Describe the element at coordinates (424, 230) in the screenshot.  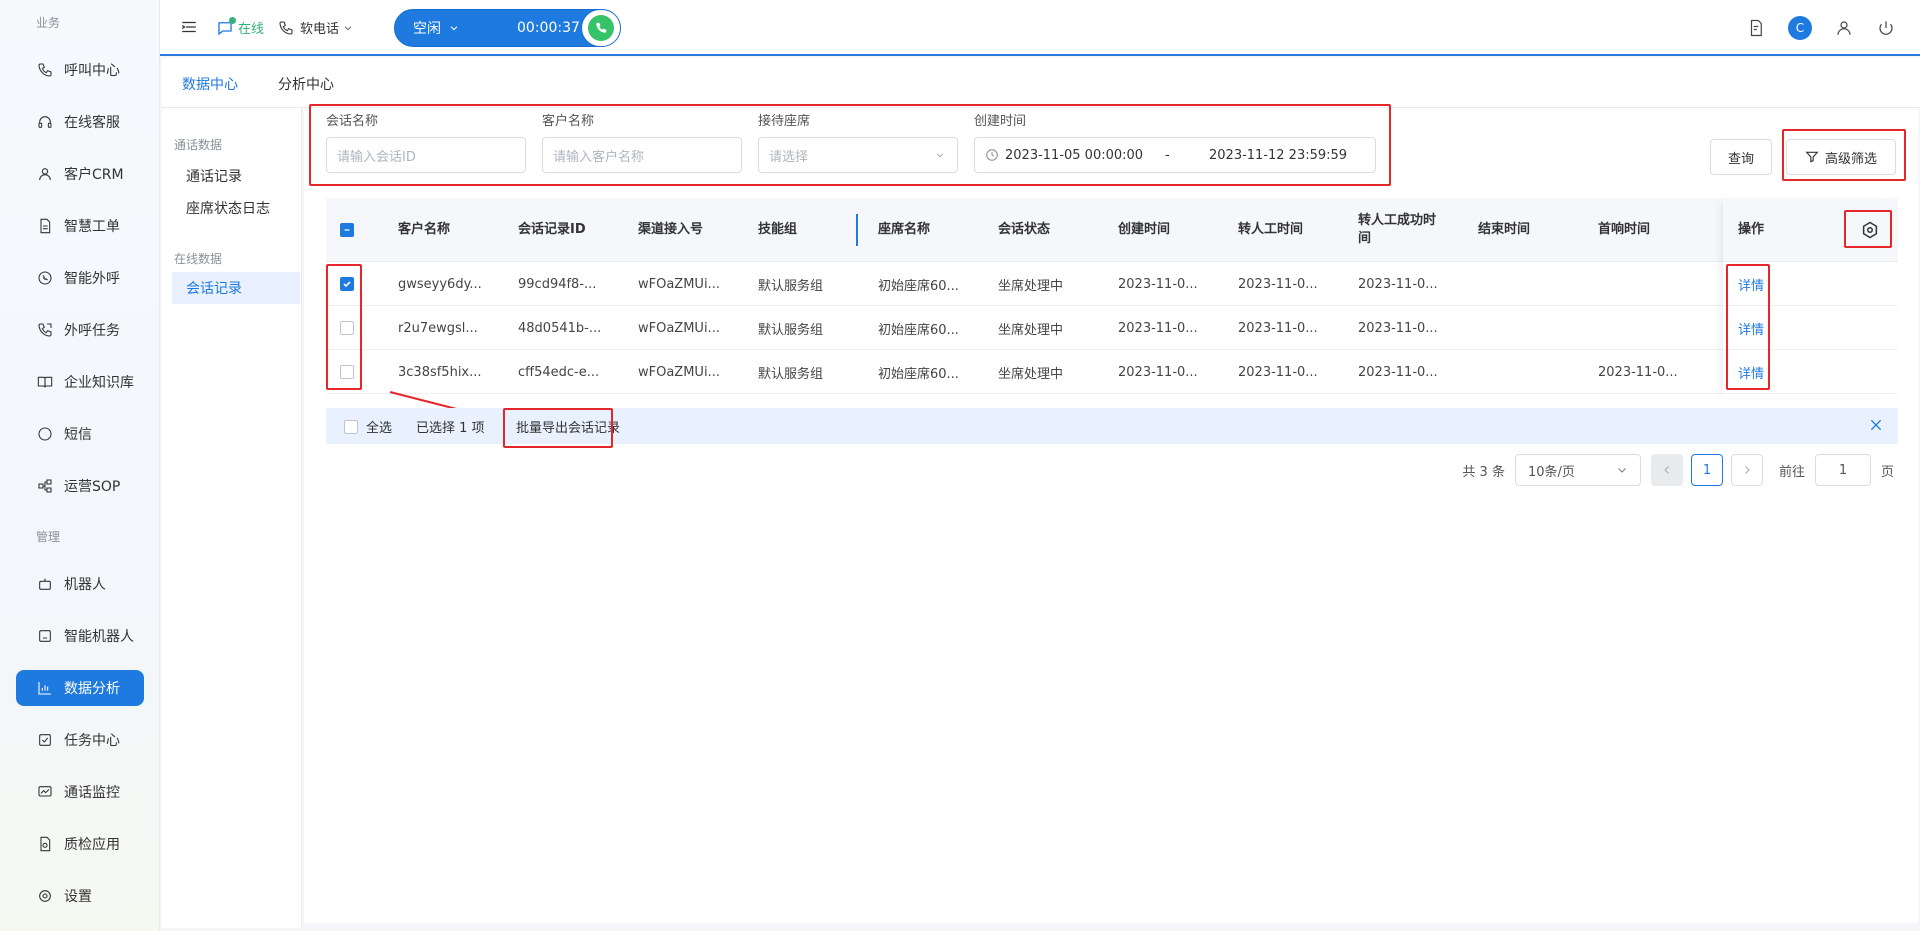
I see `th-customer: 客户名称` at that location.